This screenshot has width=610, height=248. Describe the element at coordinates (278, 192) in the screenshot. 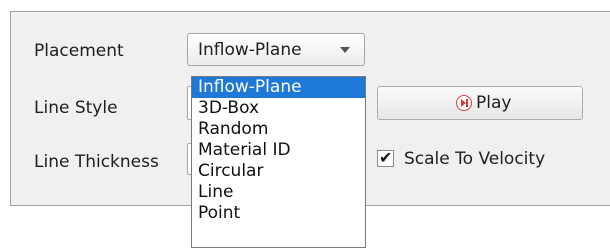

I see `placement-option-line: Line` at that location.